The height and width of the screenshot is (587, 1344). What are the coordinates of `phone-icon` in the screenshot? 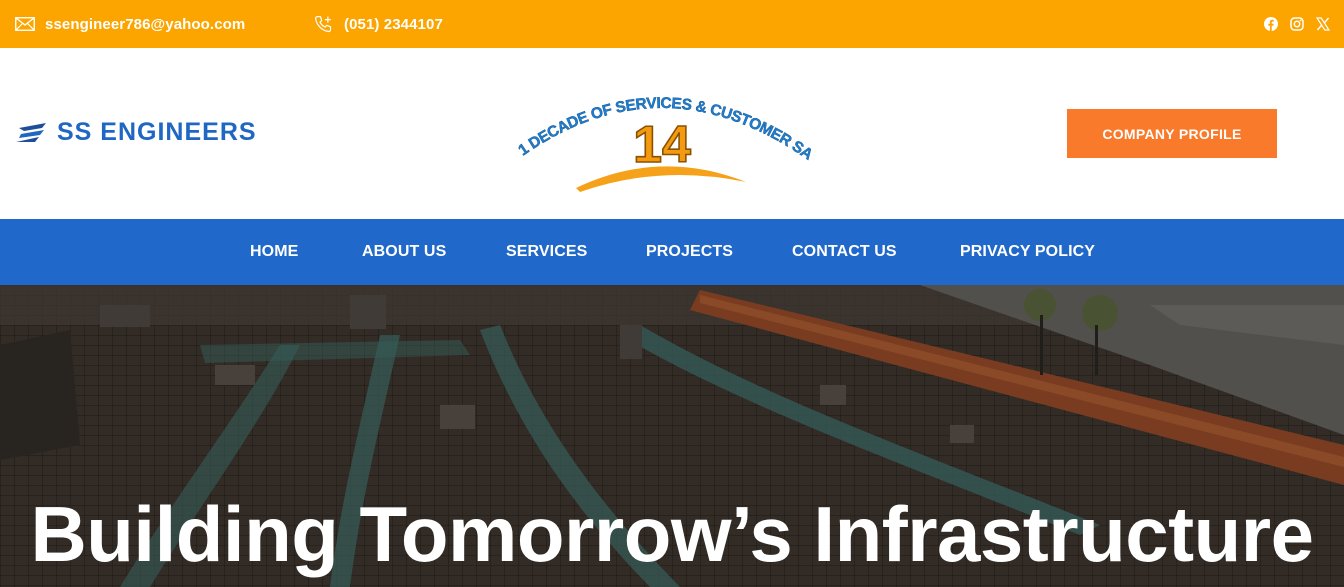 It's located at (323, 23).